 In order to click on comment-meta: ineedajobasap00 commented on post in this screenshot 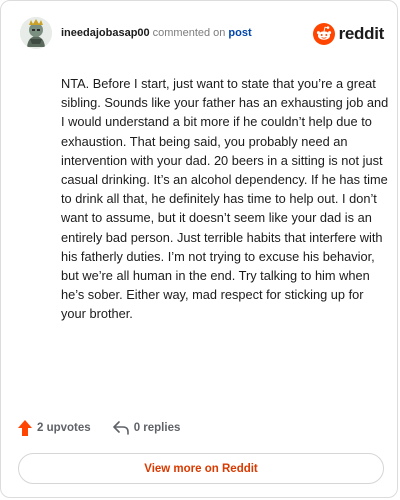, I will do `click(156, 33)`.